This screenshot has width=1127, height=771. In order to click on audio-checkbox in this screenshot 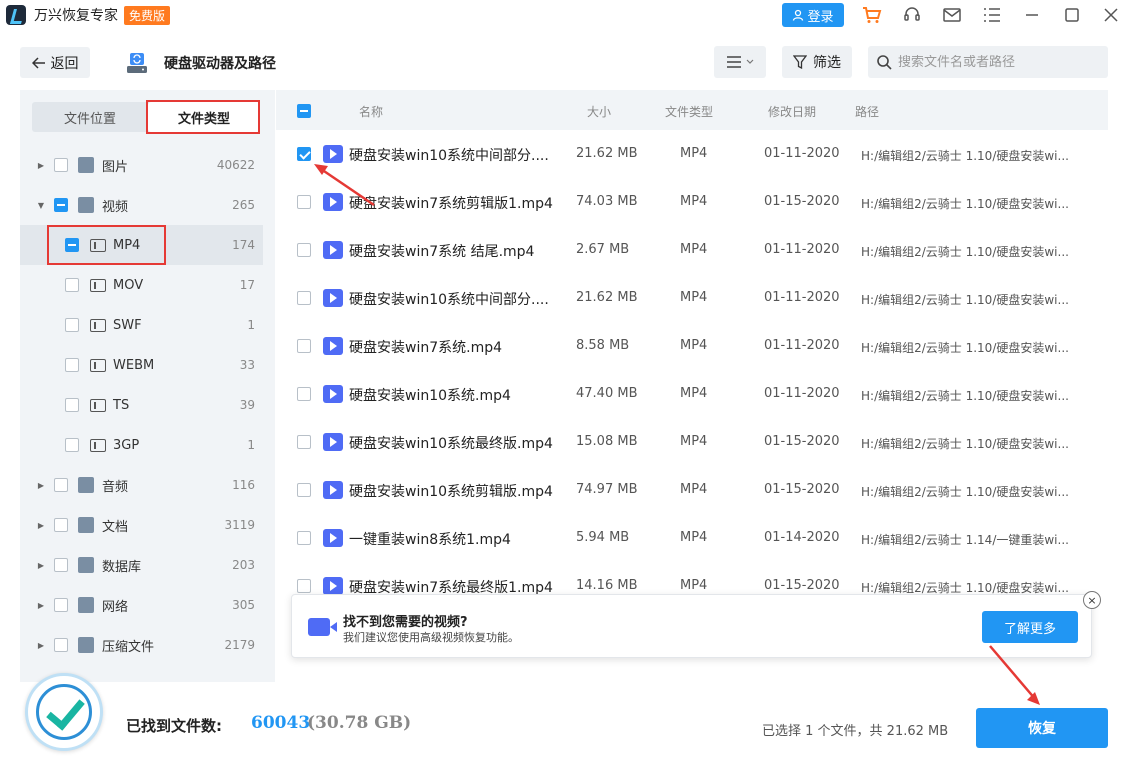, I will do `click(61, 485)`.